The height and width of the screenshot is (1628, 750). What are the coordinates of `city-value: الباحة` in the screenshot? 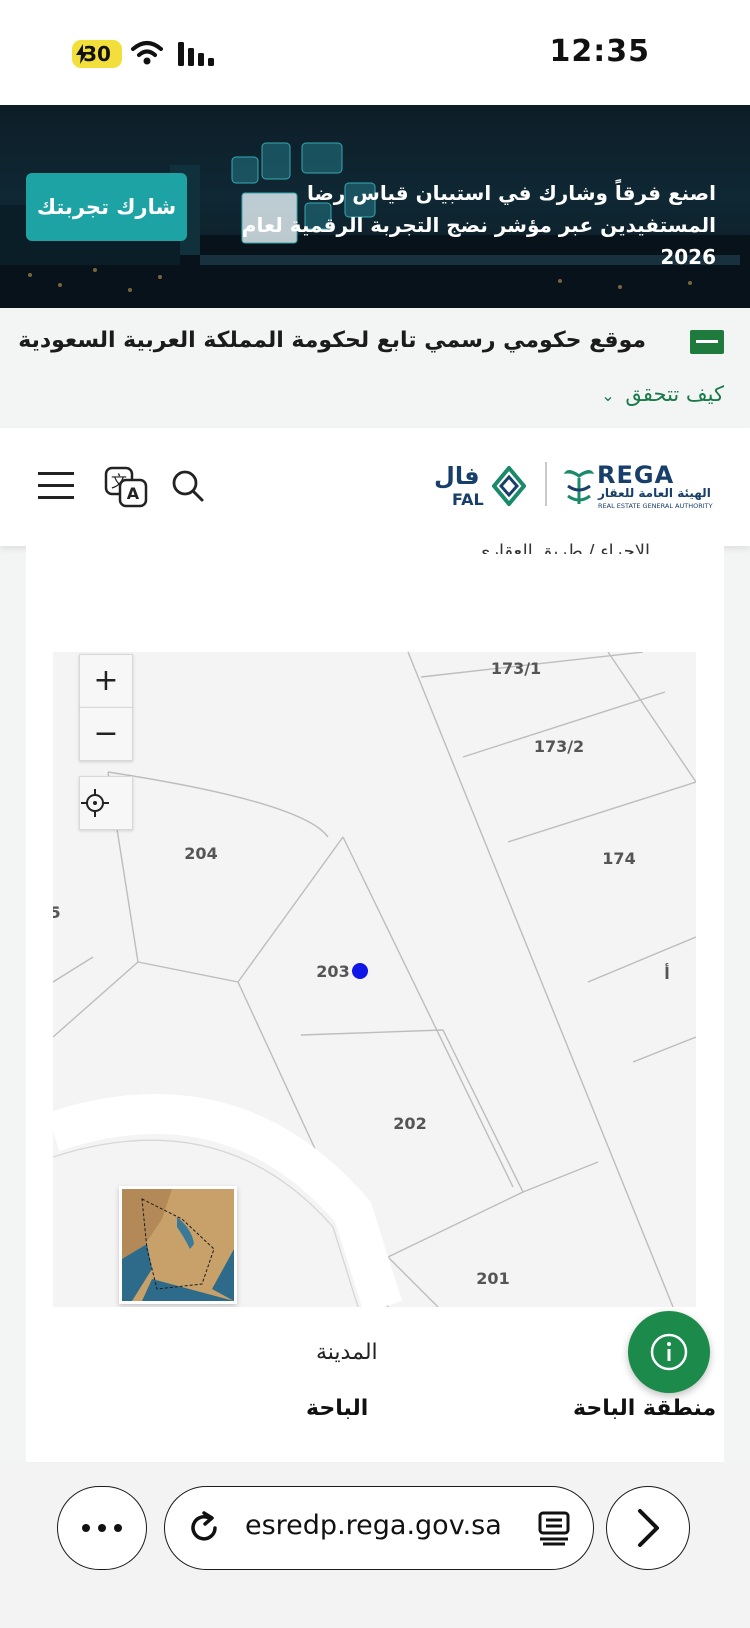 It's located at (337, 1408).